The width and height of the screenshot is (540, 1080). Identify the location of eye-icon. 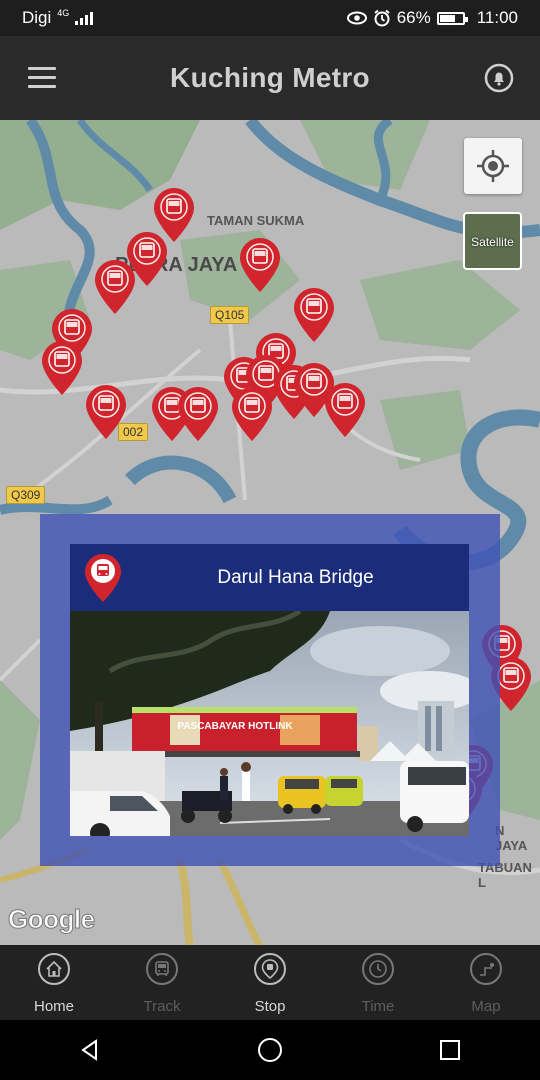
(356, 18).